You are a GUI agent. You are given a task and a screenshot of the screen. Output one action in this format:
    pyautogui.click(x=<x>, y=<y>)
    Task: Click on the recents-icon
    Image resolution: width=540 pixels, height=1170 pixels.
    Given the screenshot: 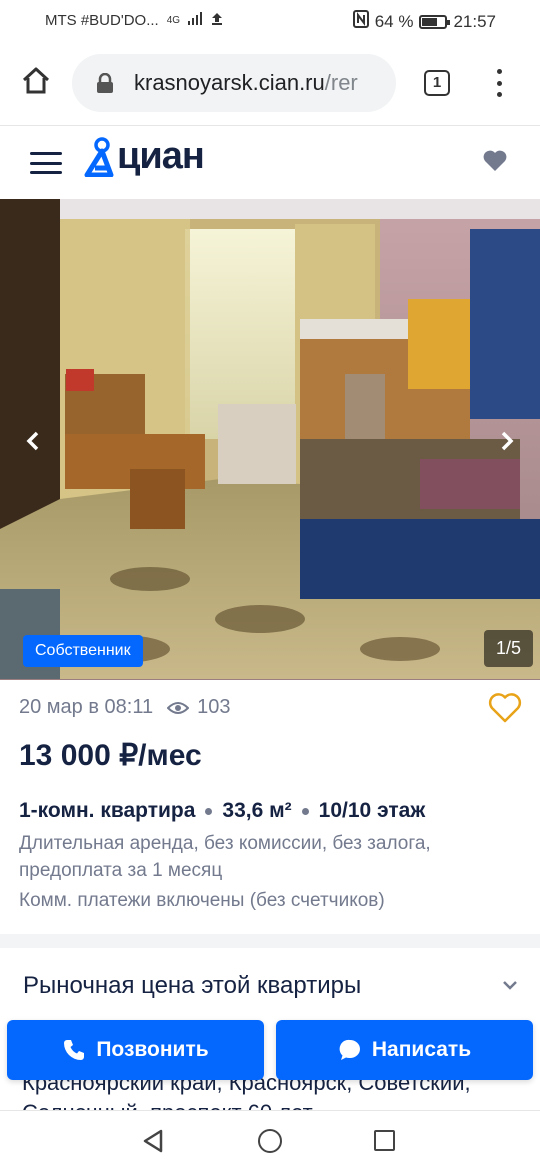 What is the action you would take?
    pyautogui.click(x=384, y=1140)
    